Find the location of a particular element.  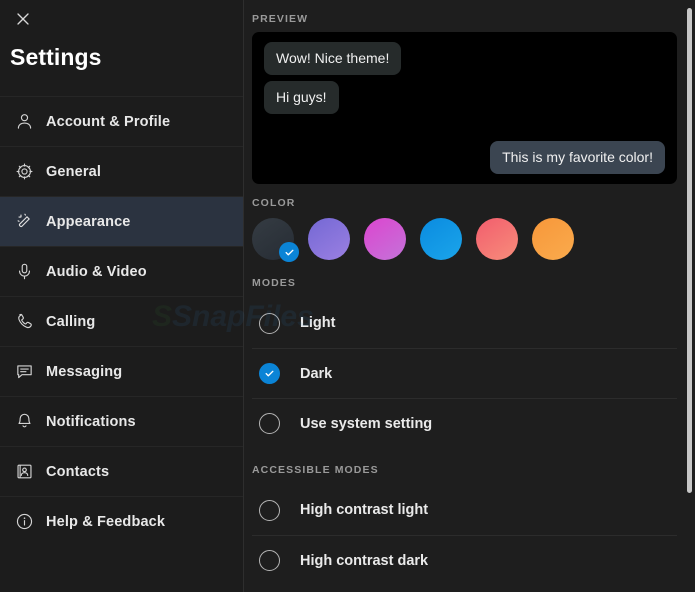

sidebar-item-notifications: Notifications is located at coordinates (121, 421).